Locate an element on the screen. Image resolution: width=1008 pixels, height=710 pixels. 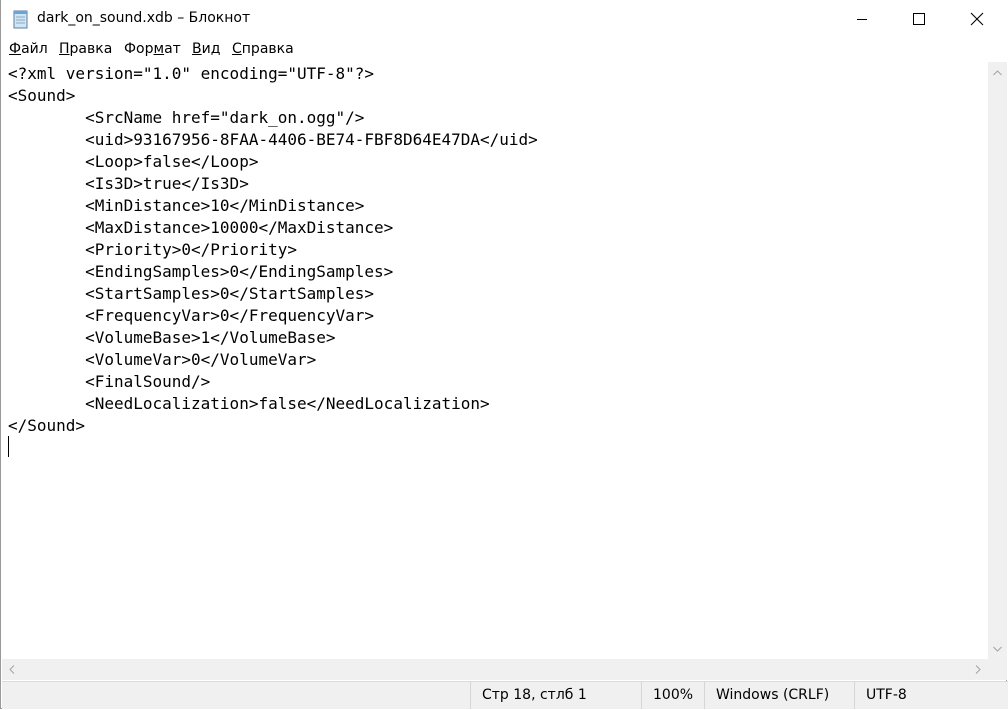
menu-format-label: ат is located at coordinates (172, 49).